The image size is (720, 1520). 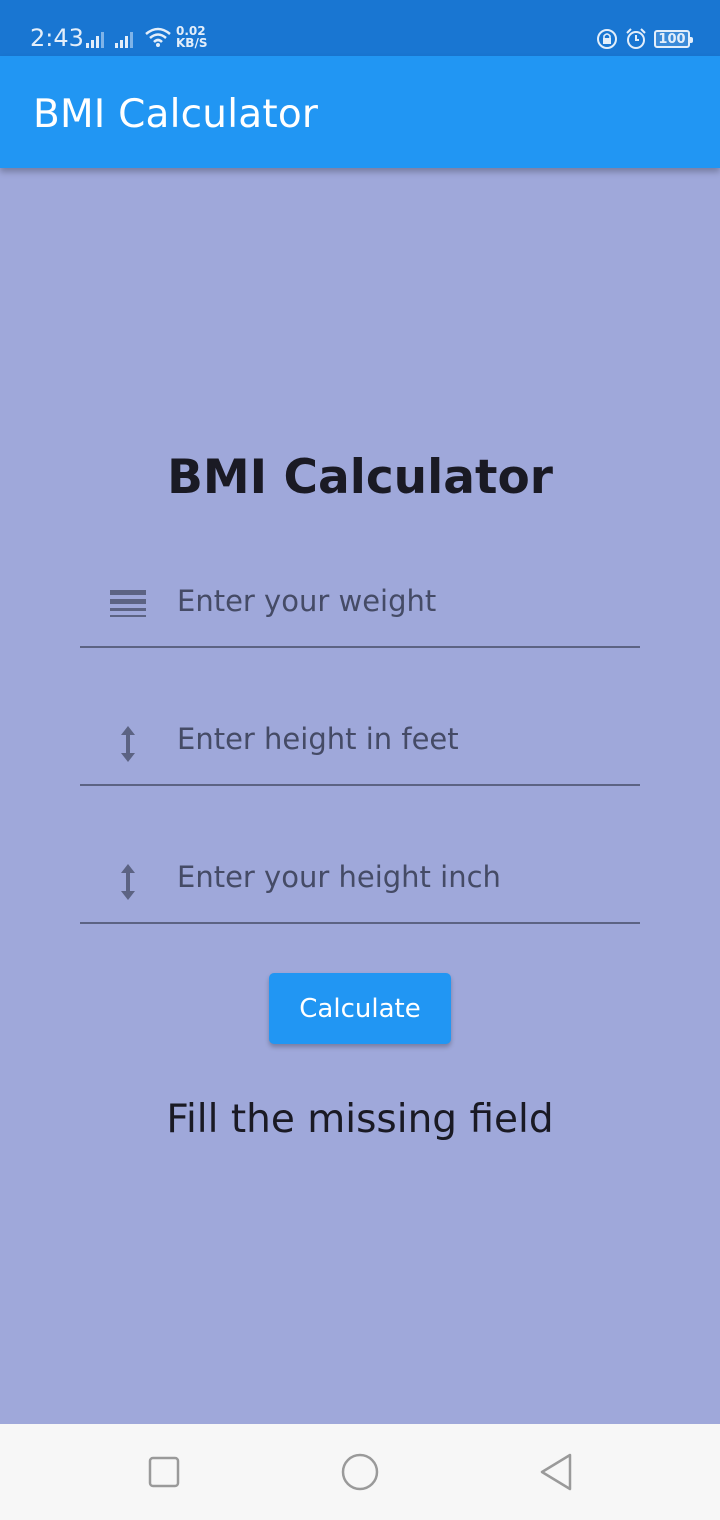 I want to click on weight-input: Enter your weight, so click(x=360, y=606).